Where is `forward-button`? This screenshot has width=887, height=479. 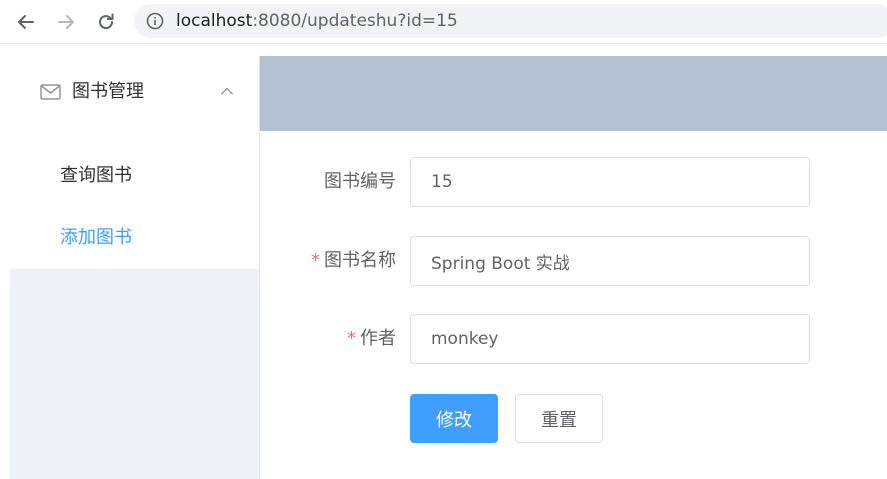 forward-button is located at coordinates (66, 22).